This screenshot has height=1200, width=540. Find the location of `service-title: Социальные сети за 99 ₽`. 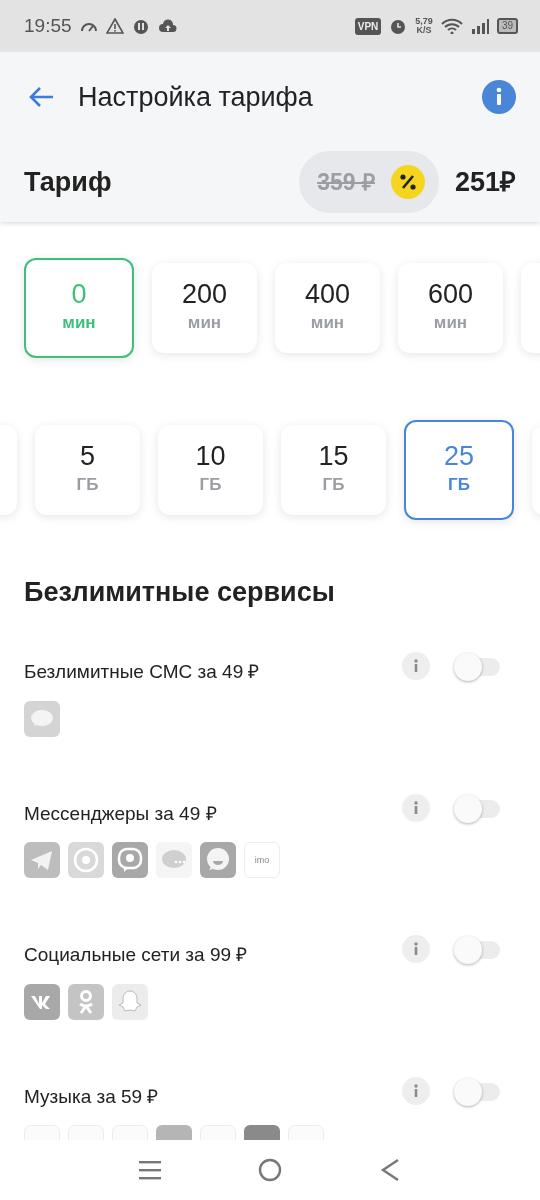

service-title: Социальные сети за 99 ₽ is located at coordinates (136, 955).